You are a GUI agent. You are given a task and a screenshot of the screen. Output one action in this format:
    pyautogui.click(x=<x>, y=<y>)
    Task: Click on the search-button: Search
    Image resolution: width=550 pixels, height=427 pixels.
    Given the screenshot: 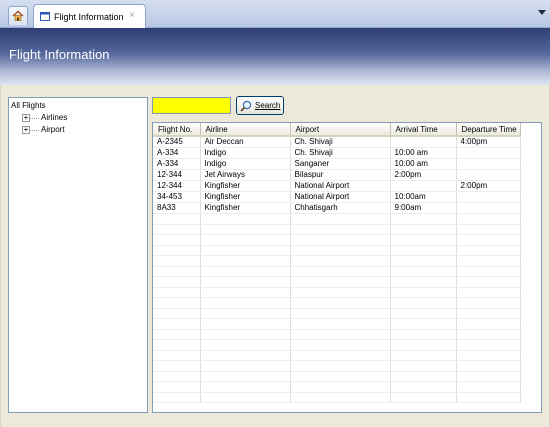 What is the action you would take?
    pyautogui.click(x=260, y=105)
    